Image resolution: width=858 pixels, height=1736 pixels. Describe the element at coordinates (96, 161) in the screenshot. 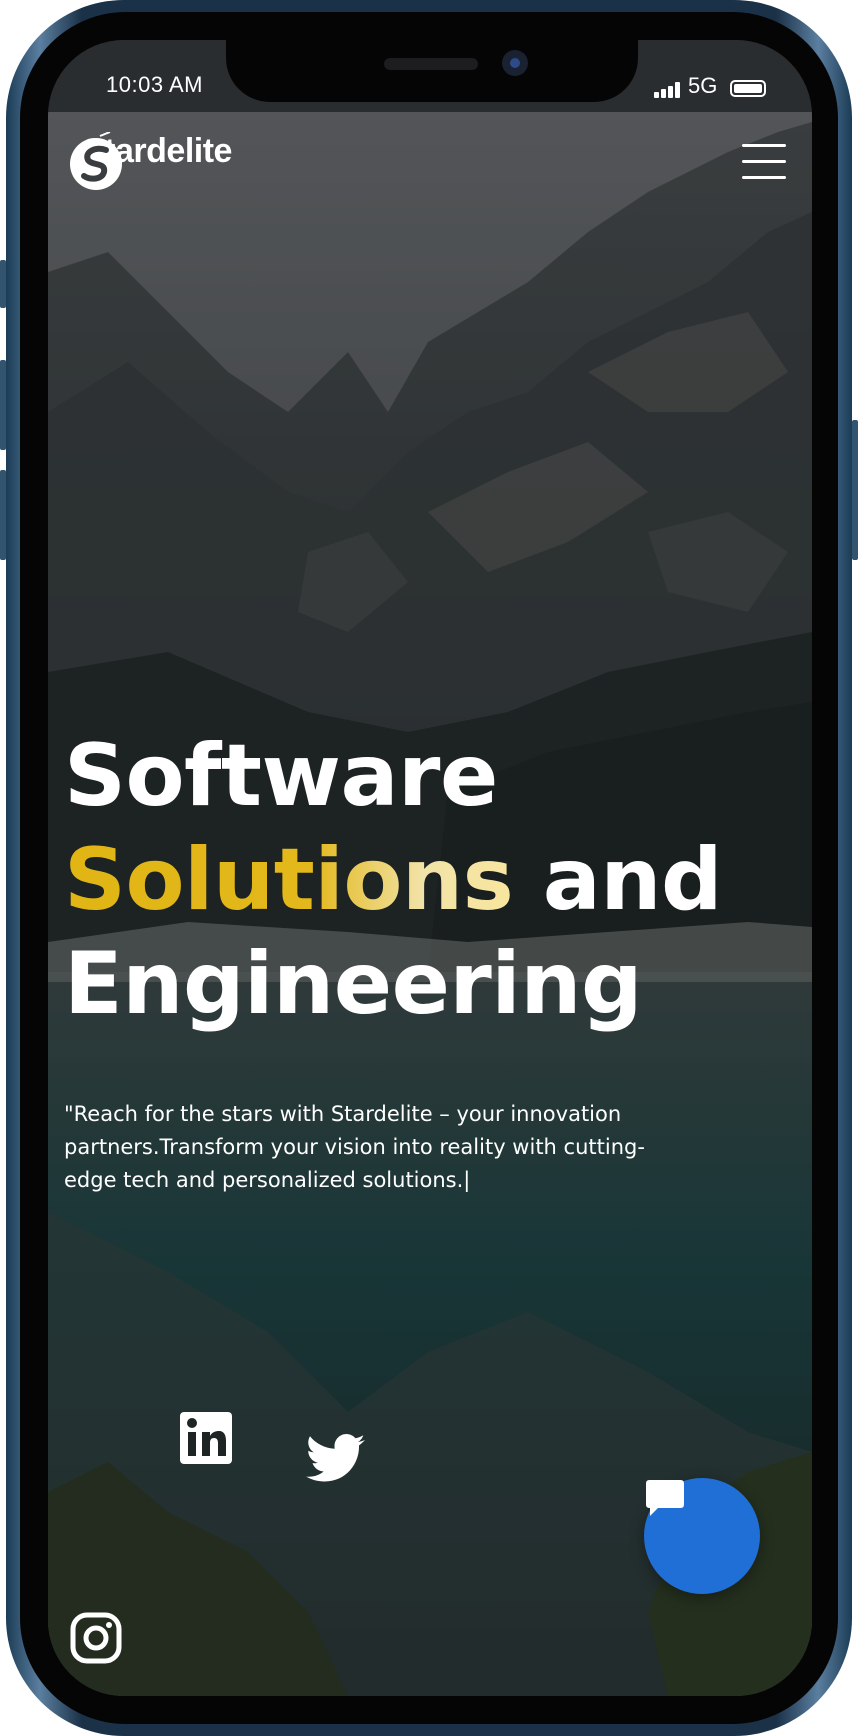

I see `stardelite-logo-icon` at that location.